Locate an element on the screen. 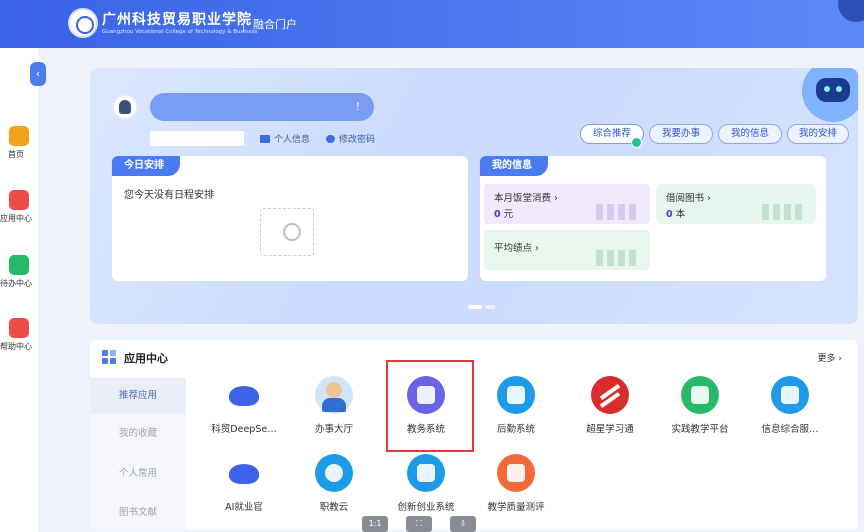  school-logo-icon is located at coordinates (83, 23).